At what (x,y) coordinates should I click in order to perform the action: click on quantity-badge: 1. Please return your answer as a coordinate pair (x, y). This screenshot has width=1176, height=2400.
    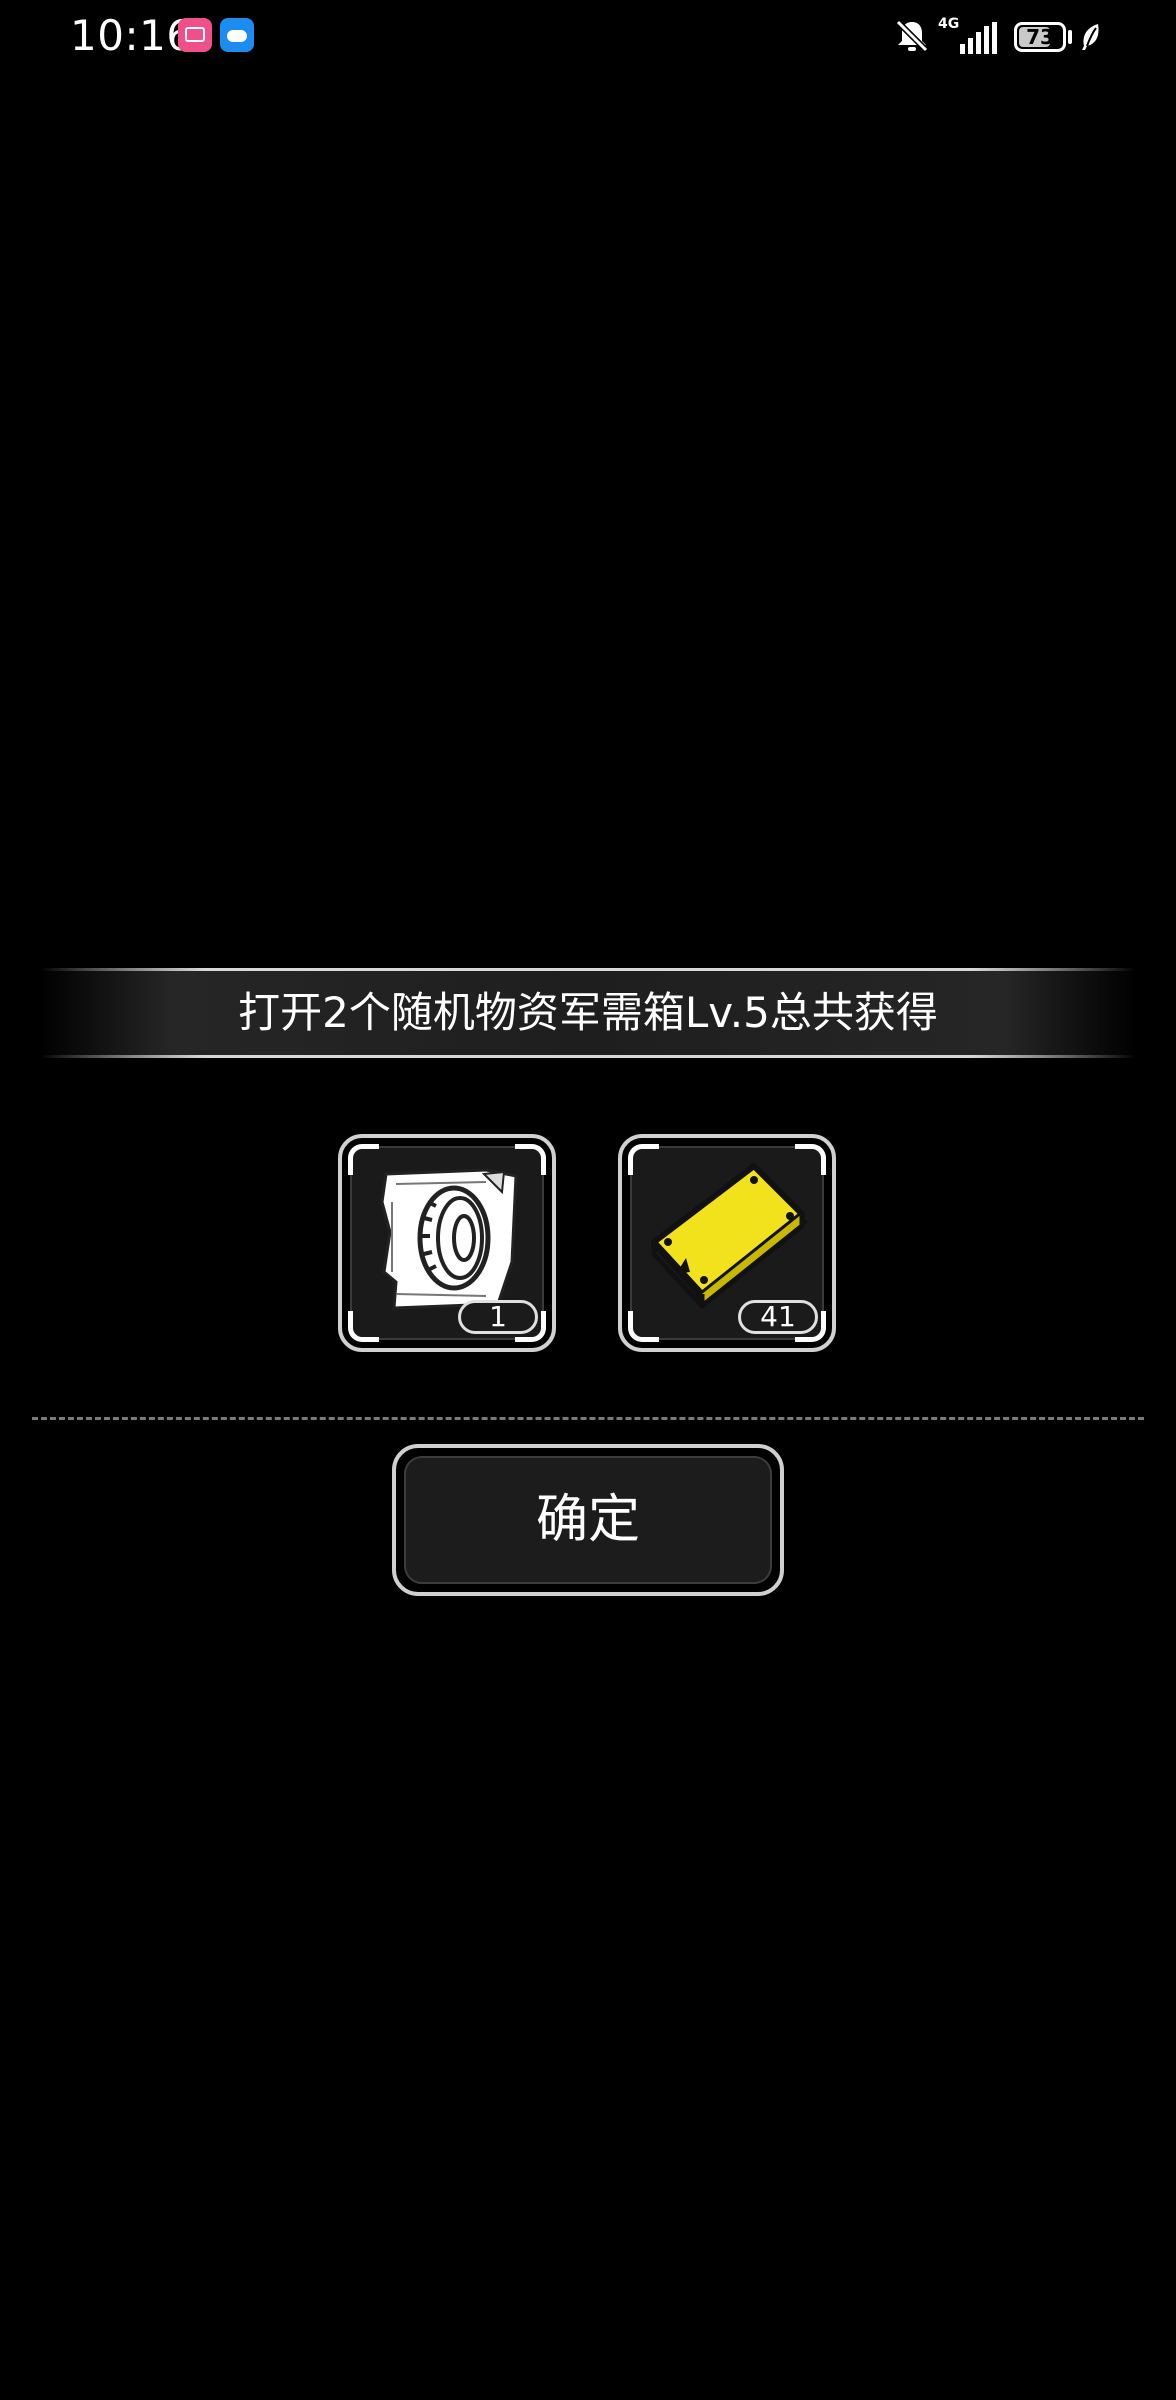
    Looking at the image, I should click on (498, 1317).